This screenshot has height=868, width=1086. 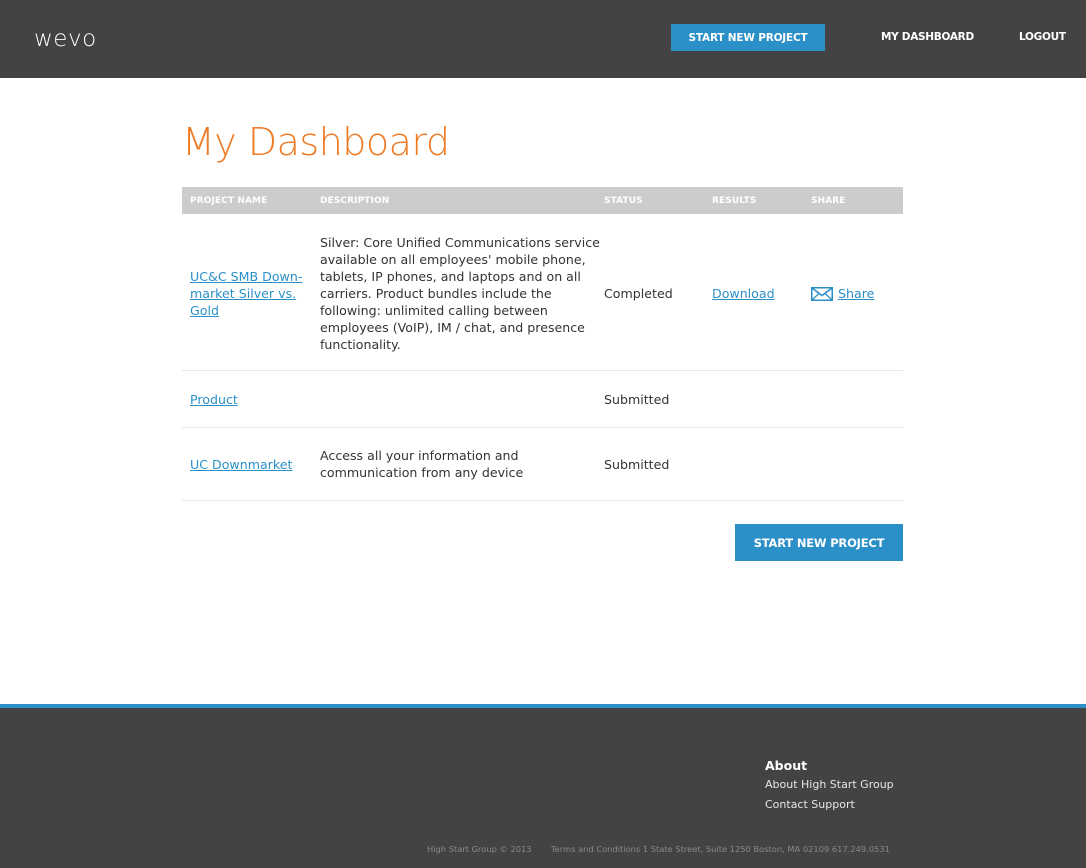 What do you see at coordinates (65, 39) in the screenshot?
I see `wevo-logo: wevo` at bounding box center [65, 39].